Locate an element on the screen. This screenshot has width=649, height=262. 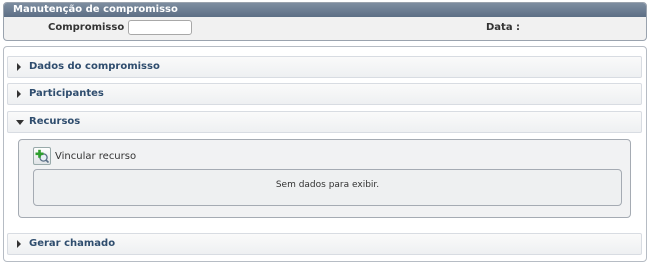
data-label: Data : is located at coordinates (503, 27).